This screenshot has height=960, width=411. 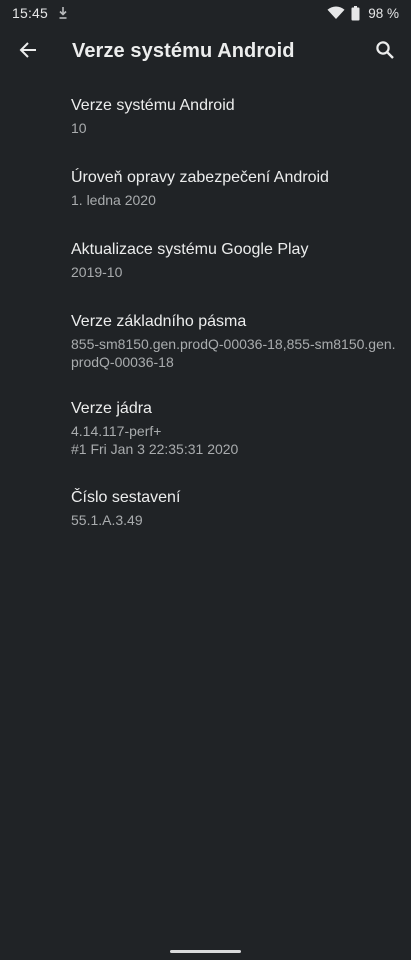 What do you see at coordinates (236, 200) in the screenshot?
I see `item-value: 1. ledna 2020` at bounding box center [236, 200].